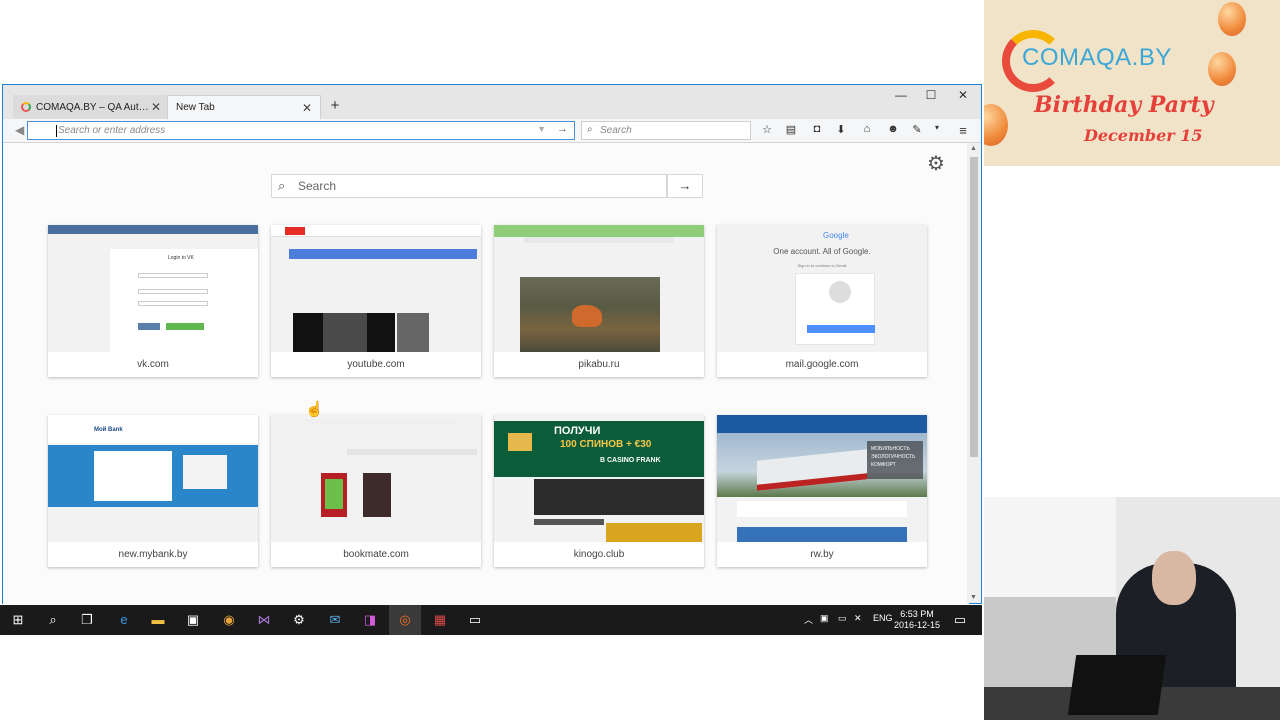 The image size is (1280, 720). I want to click on tile-bookmate: bookmate.com, so click(376, 491).